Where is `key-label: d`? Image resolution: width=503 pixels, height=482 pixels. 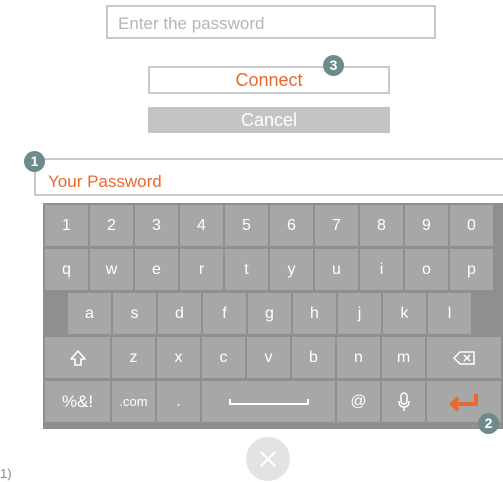
key-label: d is located at coordinates (179, 313).